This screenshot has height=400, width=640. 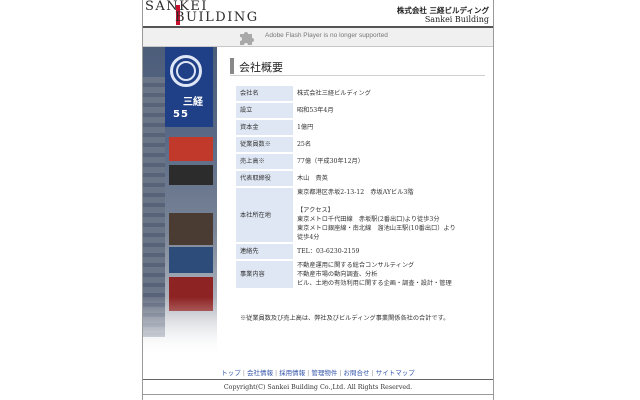 I want to click on footer-link-company: 会社情報, so click(x=260, y=373).